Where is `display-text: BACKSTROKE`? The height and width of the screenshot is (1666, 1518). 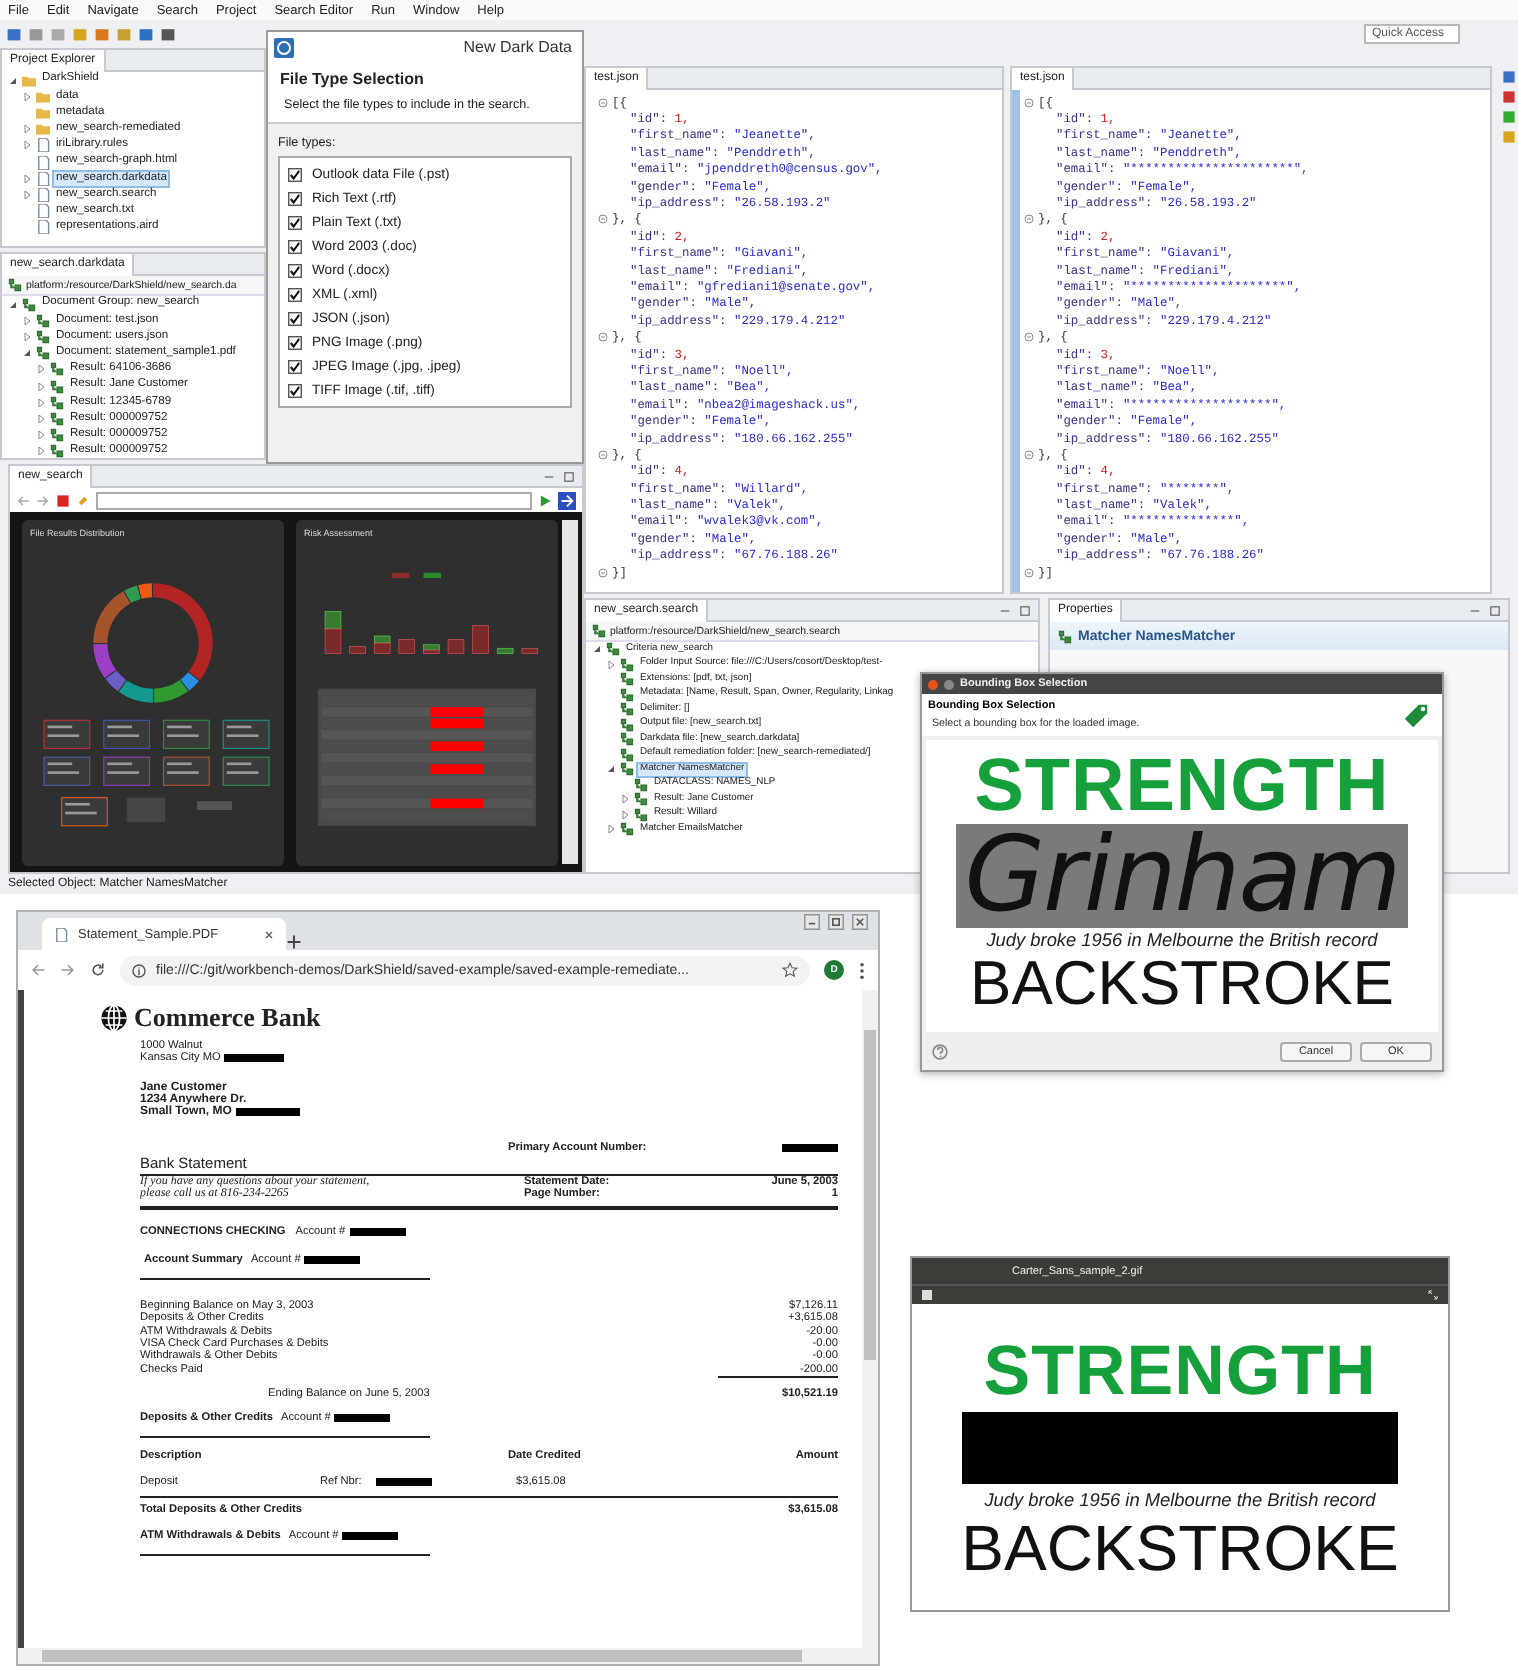 display-text: BACKSTROKE is located at coordinates (1182, 983).